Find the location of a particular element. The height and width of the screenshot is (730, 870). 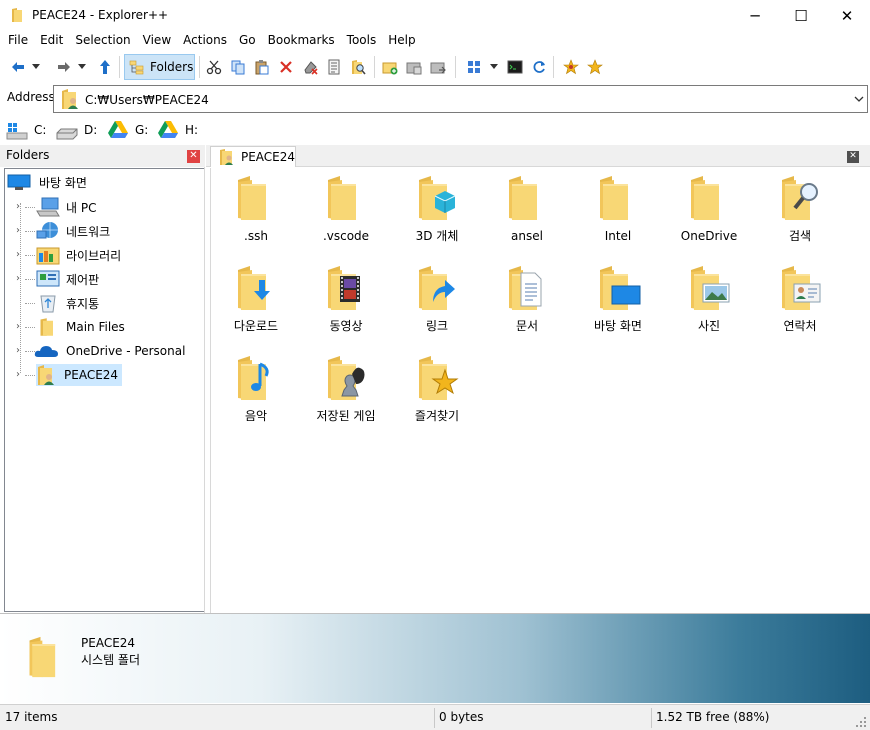

control-panel-icon is located at coordinates (48, 278).